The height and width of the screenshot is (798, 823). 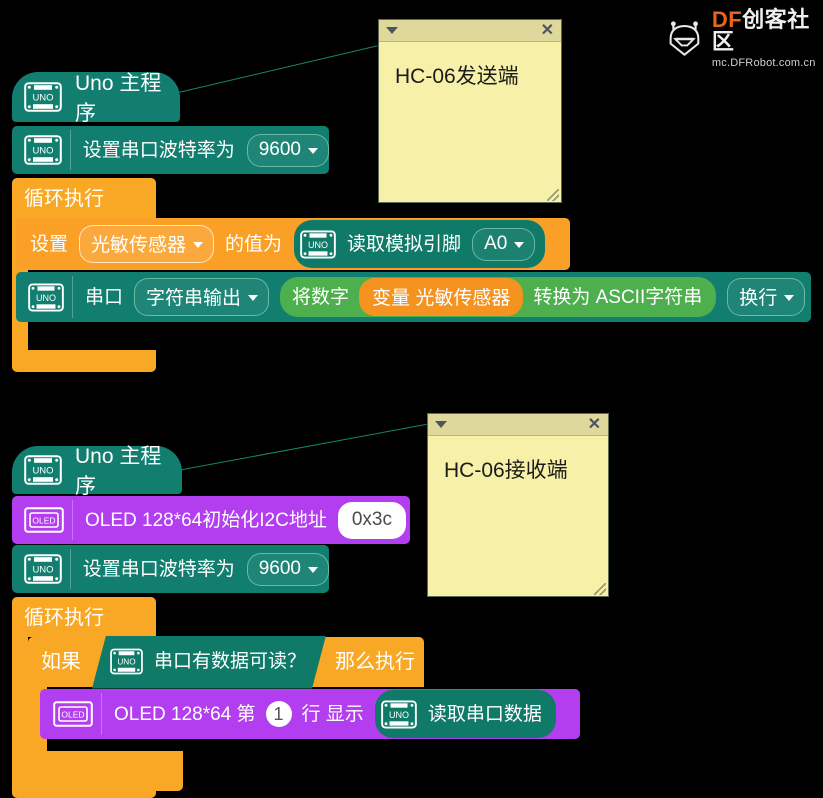 What do you see at coordinates (321, 297) in the screenshot?
I see `convert-prefix-label: 将数字` at bounding box center [321, 297].